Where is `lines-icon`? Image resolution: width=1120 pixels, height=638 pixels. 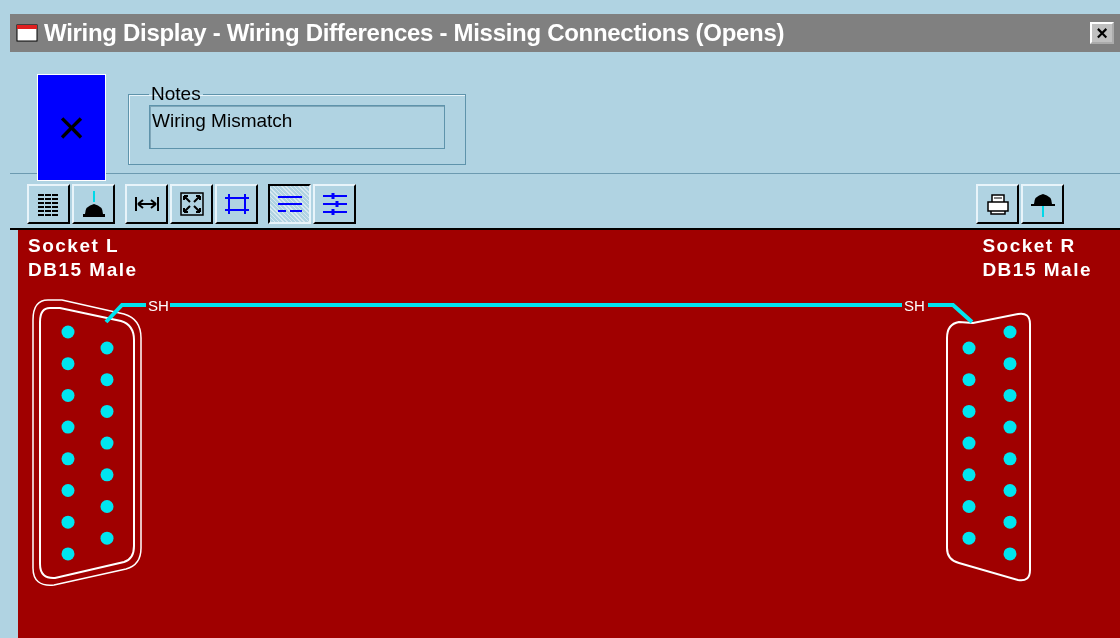
lines-icon is located at coordinates (289, 204).